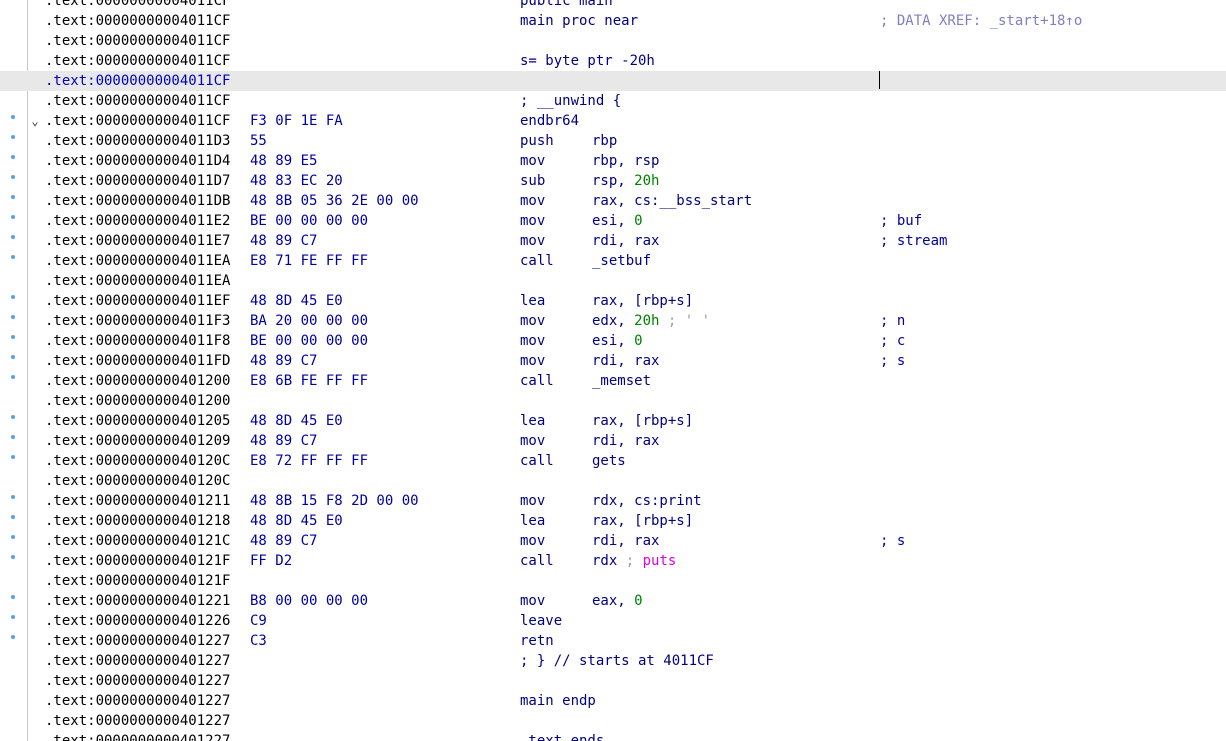 The width and height of the screenshot is (1226, 741). What do you see at coordinates (879, 80) in the screenshot?
I see `text-cursor` at bounding box center [879, 80].